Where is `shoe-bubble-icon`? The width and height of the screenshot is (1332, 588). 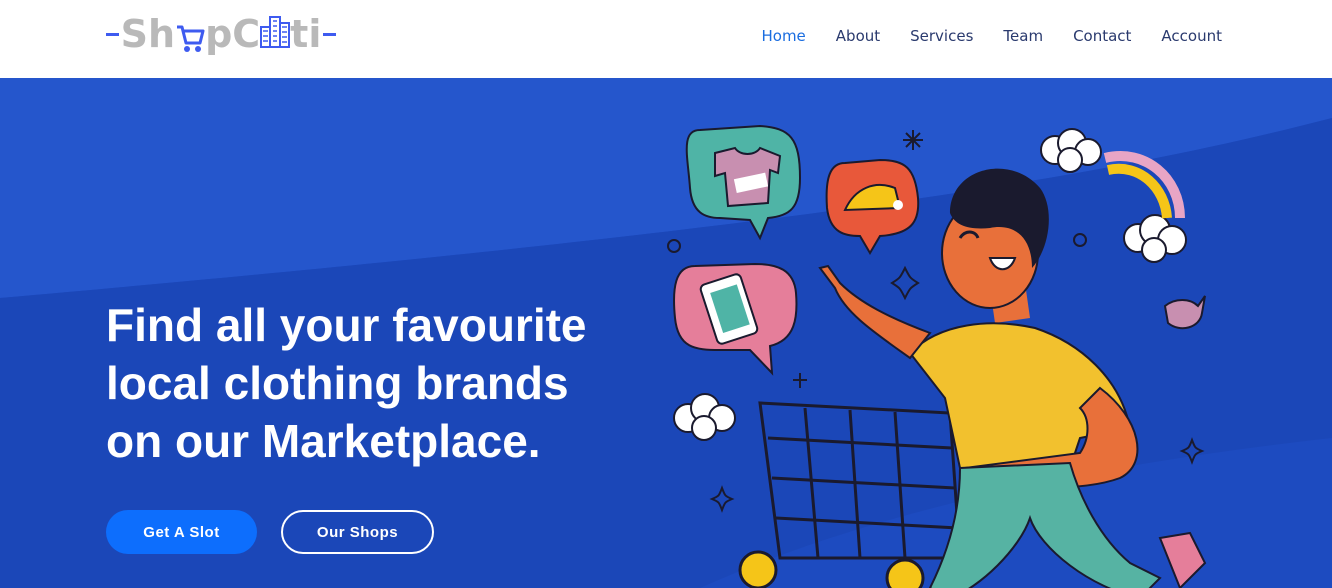 shoe-bubble-icon is located at coordinates (872, 206).